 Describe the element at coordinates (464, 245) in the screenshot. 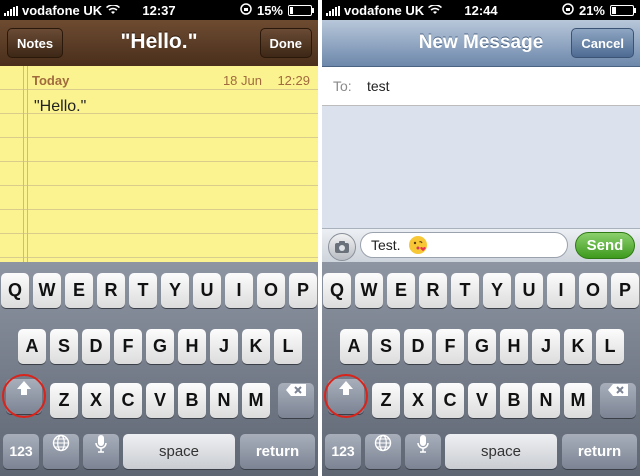

I see `message-input: Test.` at that location.